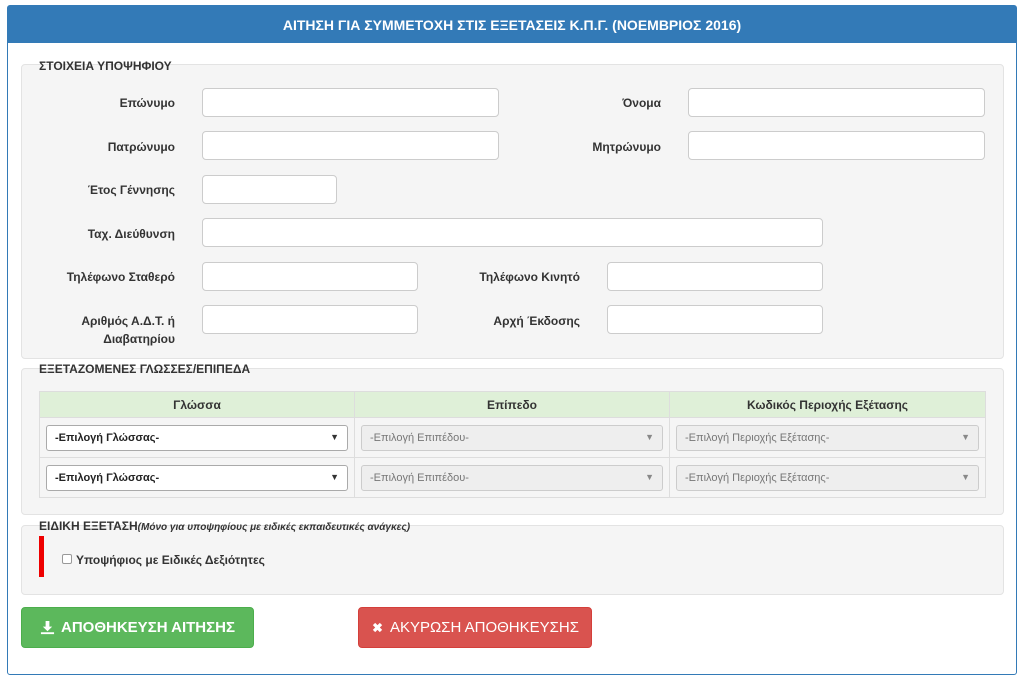 The image size is (1024, 681). What do you see at coordinates (47, 627) in the screenshot?
I see `download-icon` at bounding box center [47, 627].